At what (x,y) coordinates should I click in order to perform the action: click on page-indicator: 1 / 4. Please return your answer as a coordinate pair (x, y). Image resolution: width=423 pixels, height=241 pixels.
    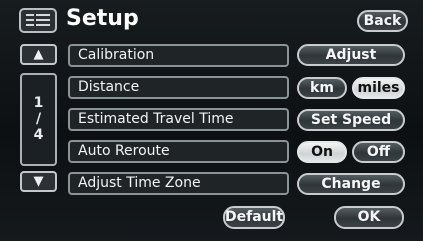
    Looking at the image, I should click on (38, 119).